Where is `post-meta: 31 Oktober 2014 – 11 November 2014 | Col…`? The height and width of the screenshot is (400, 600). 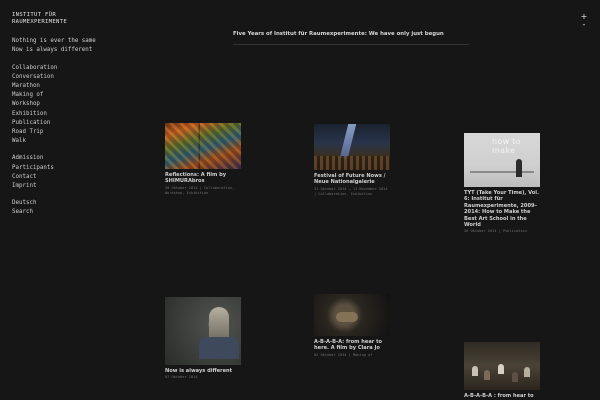
post-meta: 31 Oktober 2014 – 11 November 2014 | Col… is located at coordinates (351, 191).